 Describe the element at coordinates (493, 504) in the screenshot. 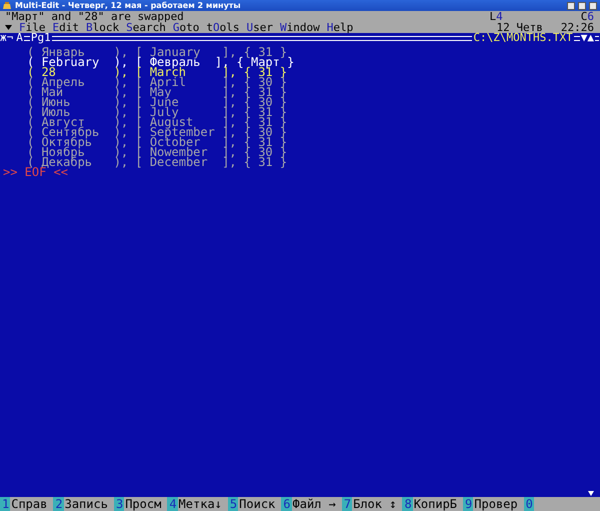

I see `function-key: 9 Провер` at that location.